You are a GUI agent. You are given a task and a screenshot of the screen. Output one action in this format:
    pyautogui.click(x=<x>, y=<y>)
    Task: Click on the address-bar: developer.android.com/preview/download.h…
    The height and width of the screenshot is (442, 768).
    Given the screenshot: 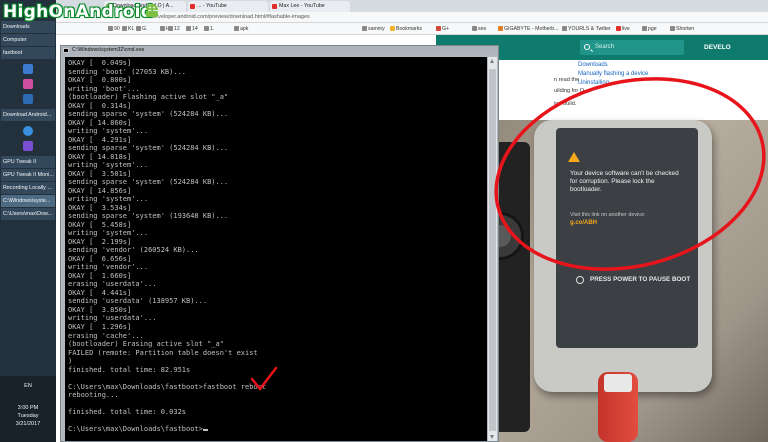 What is the action you would take?
    pyautogui.click(x=412, y=17)
    